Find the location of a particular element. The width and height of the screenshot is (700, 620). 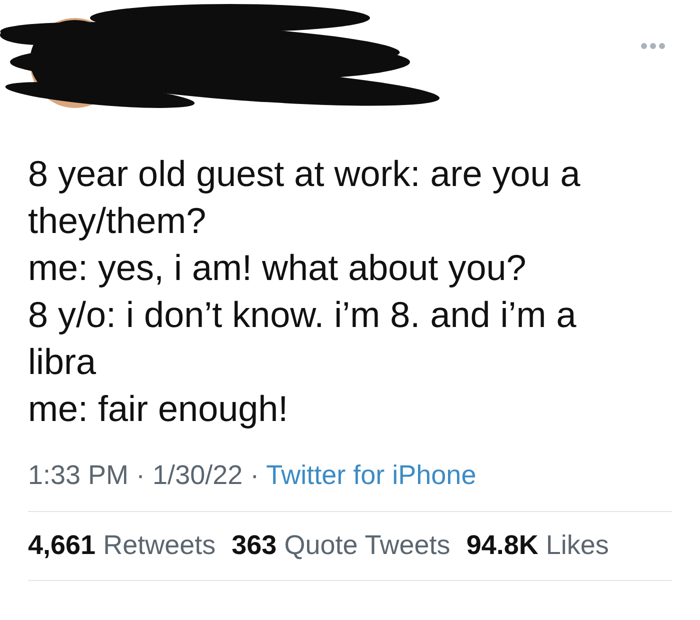

engagement-stat: 94.8K Likes is located at coordinates (537, 548).